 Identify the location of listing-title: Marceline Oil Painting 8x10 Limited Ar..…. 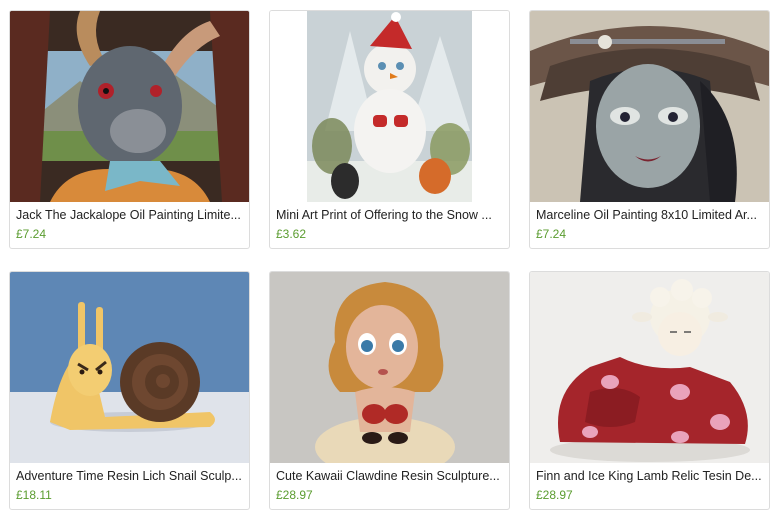
(650, 215).